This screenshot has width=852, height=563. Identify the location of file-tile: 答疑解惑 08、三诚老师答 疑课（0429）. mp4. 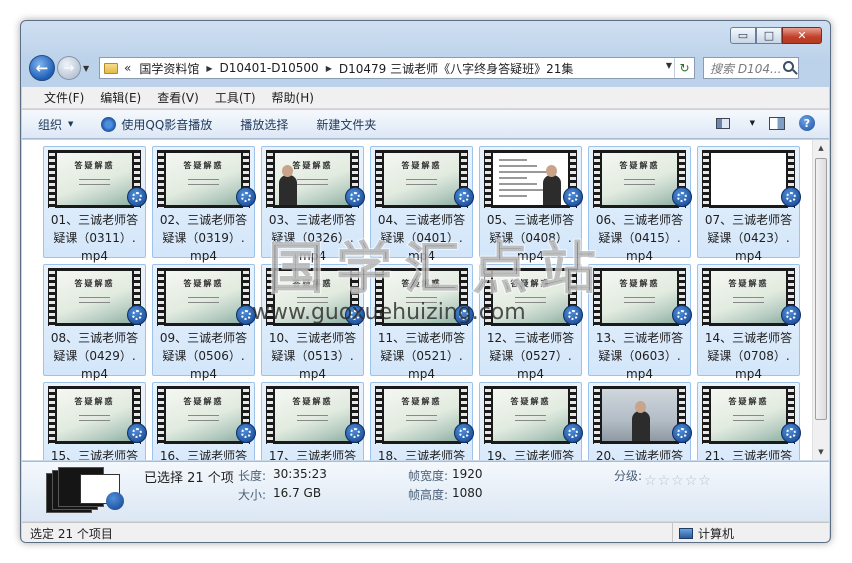
(95, 322).